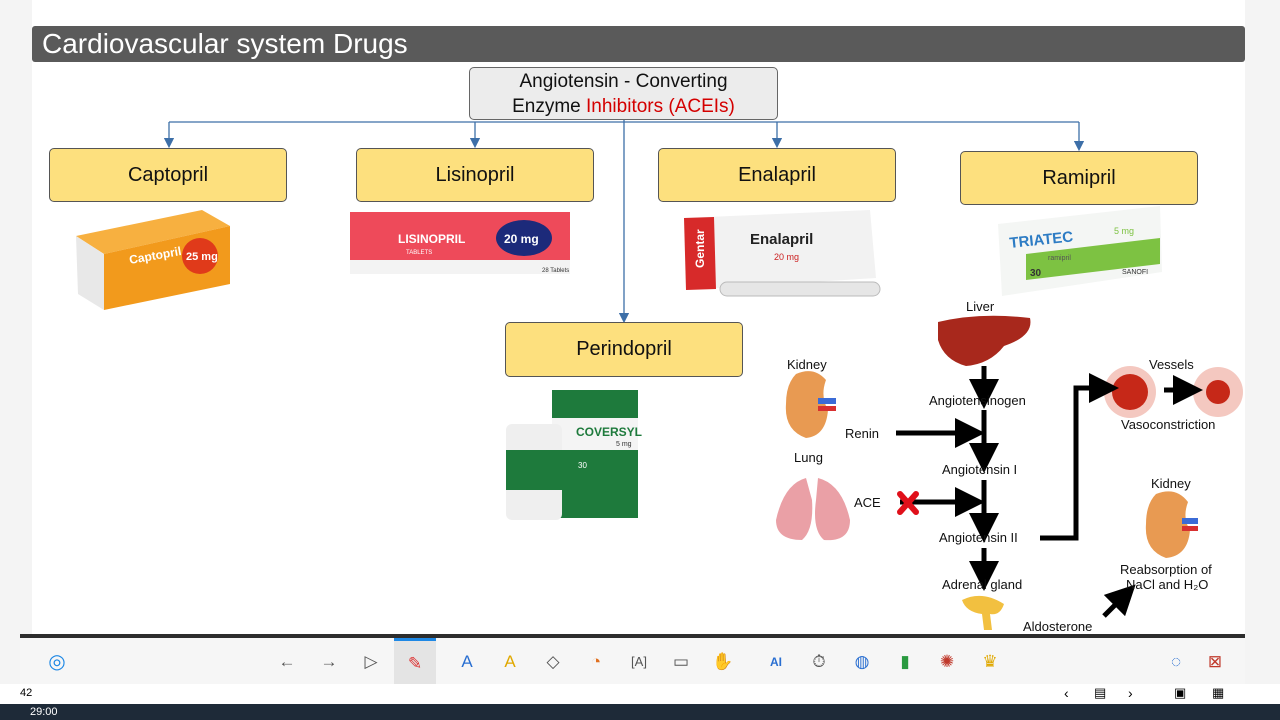 The image size is (1280, 720). Describe the element at coordinates (1176, 662) in the screenshot. I see `eye-off-icon: ◌` at that location.